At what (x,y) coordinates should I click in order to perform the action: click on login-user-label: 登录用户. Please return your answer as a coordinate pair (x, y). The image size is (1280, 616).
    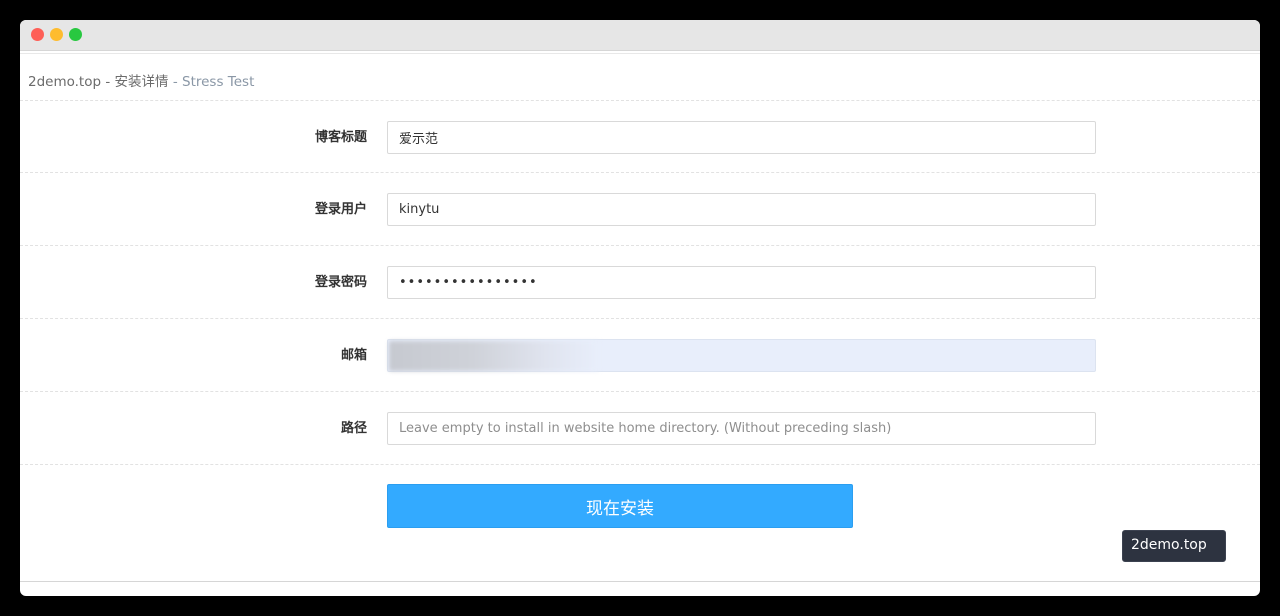
    Looking at the image, I should click on (340, 209).